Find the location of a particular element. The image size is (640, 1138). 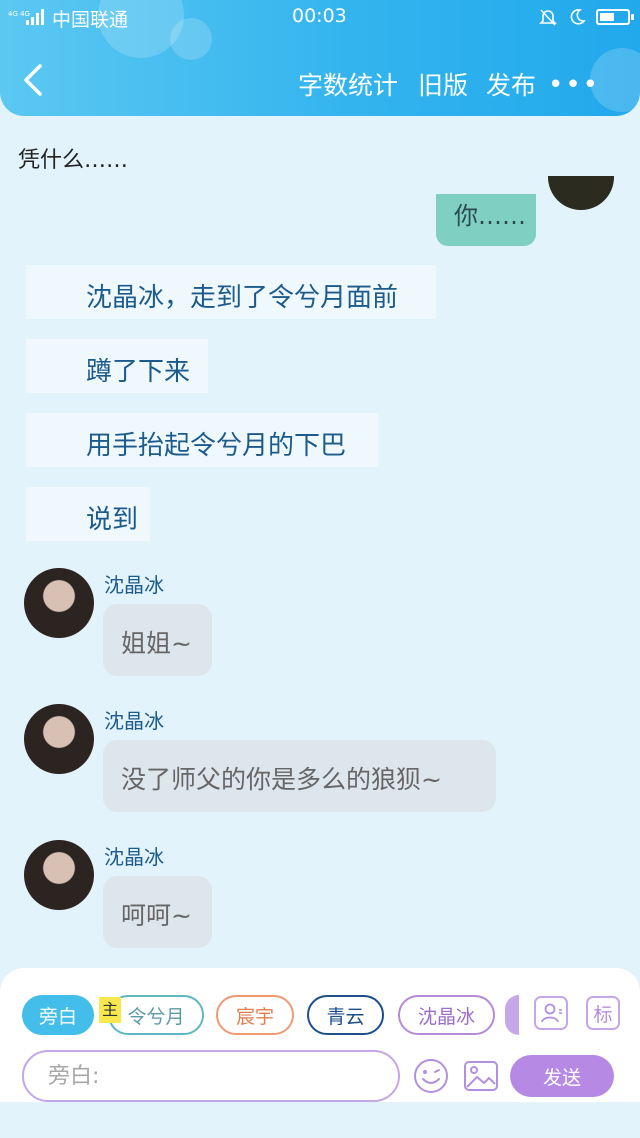

network-type-label: 4G 4G is located at coordinates (19, 14).